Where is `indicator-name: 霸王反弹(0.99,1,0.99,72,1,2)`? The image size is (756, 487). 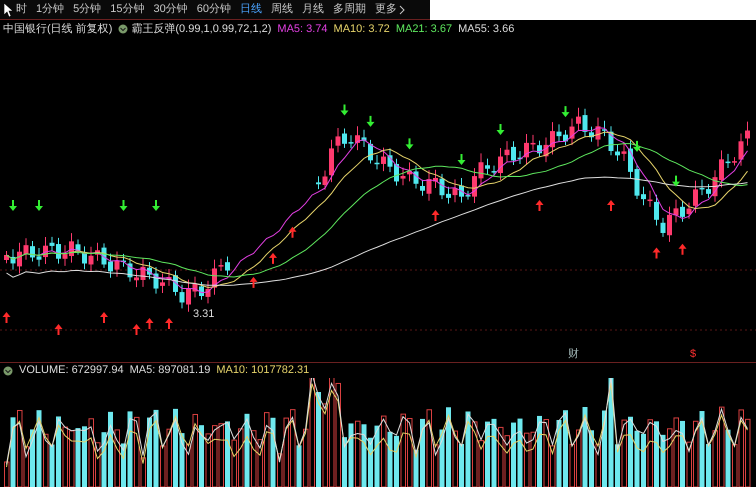 indicator-name: 霸王反弹(0.99,1,0.99,72,1,2) is located at coordinates (201, 29).